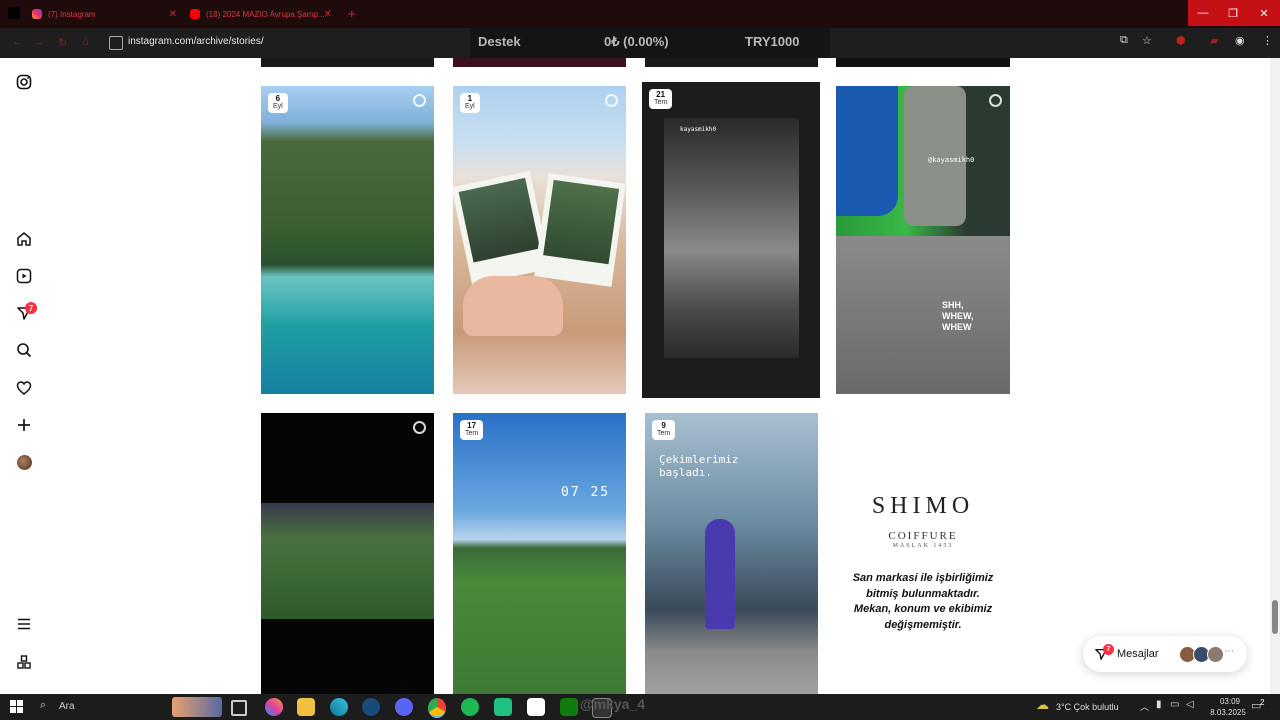  Describe the element at coordinates (1264, 13) in the screenshot. I see `window-close-button: ✕` at that location.